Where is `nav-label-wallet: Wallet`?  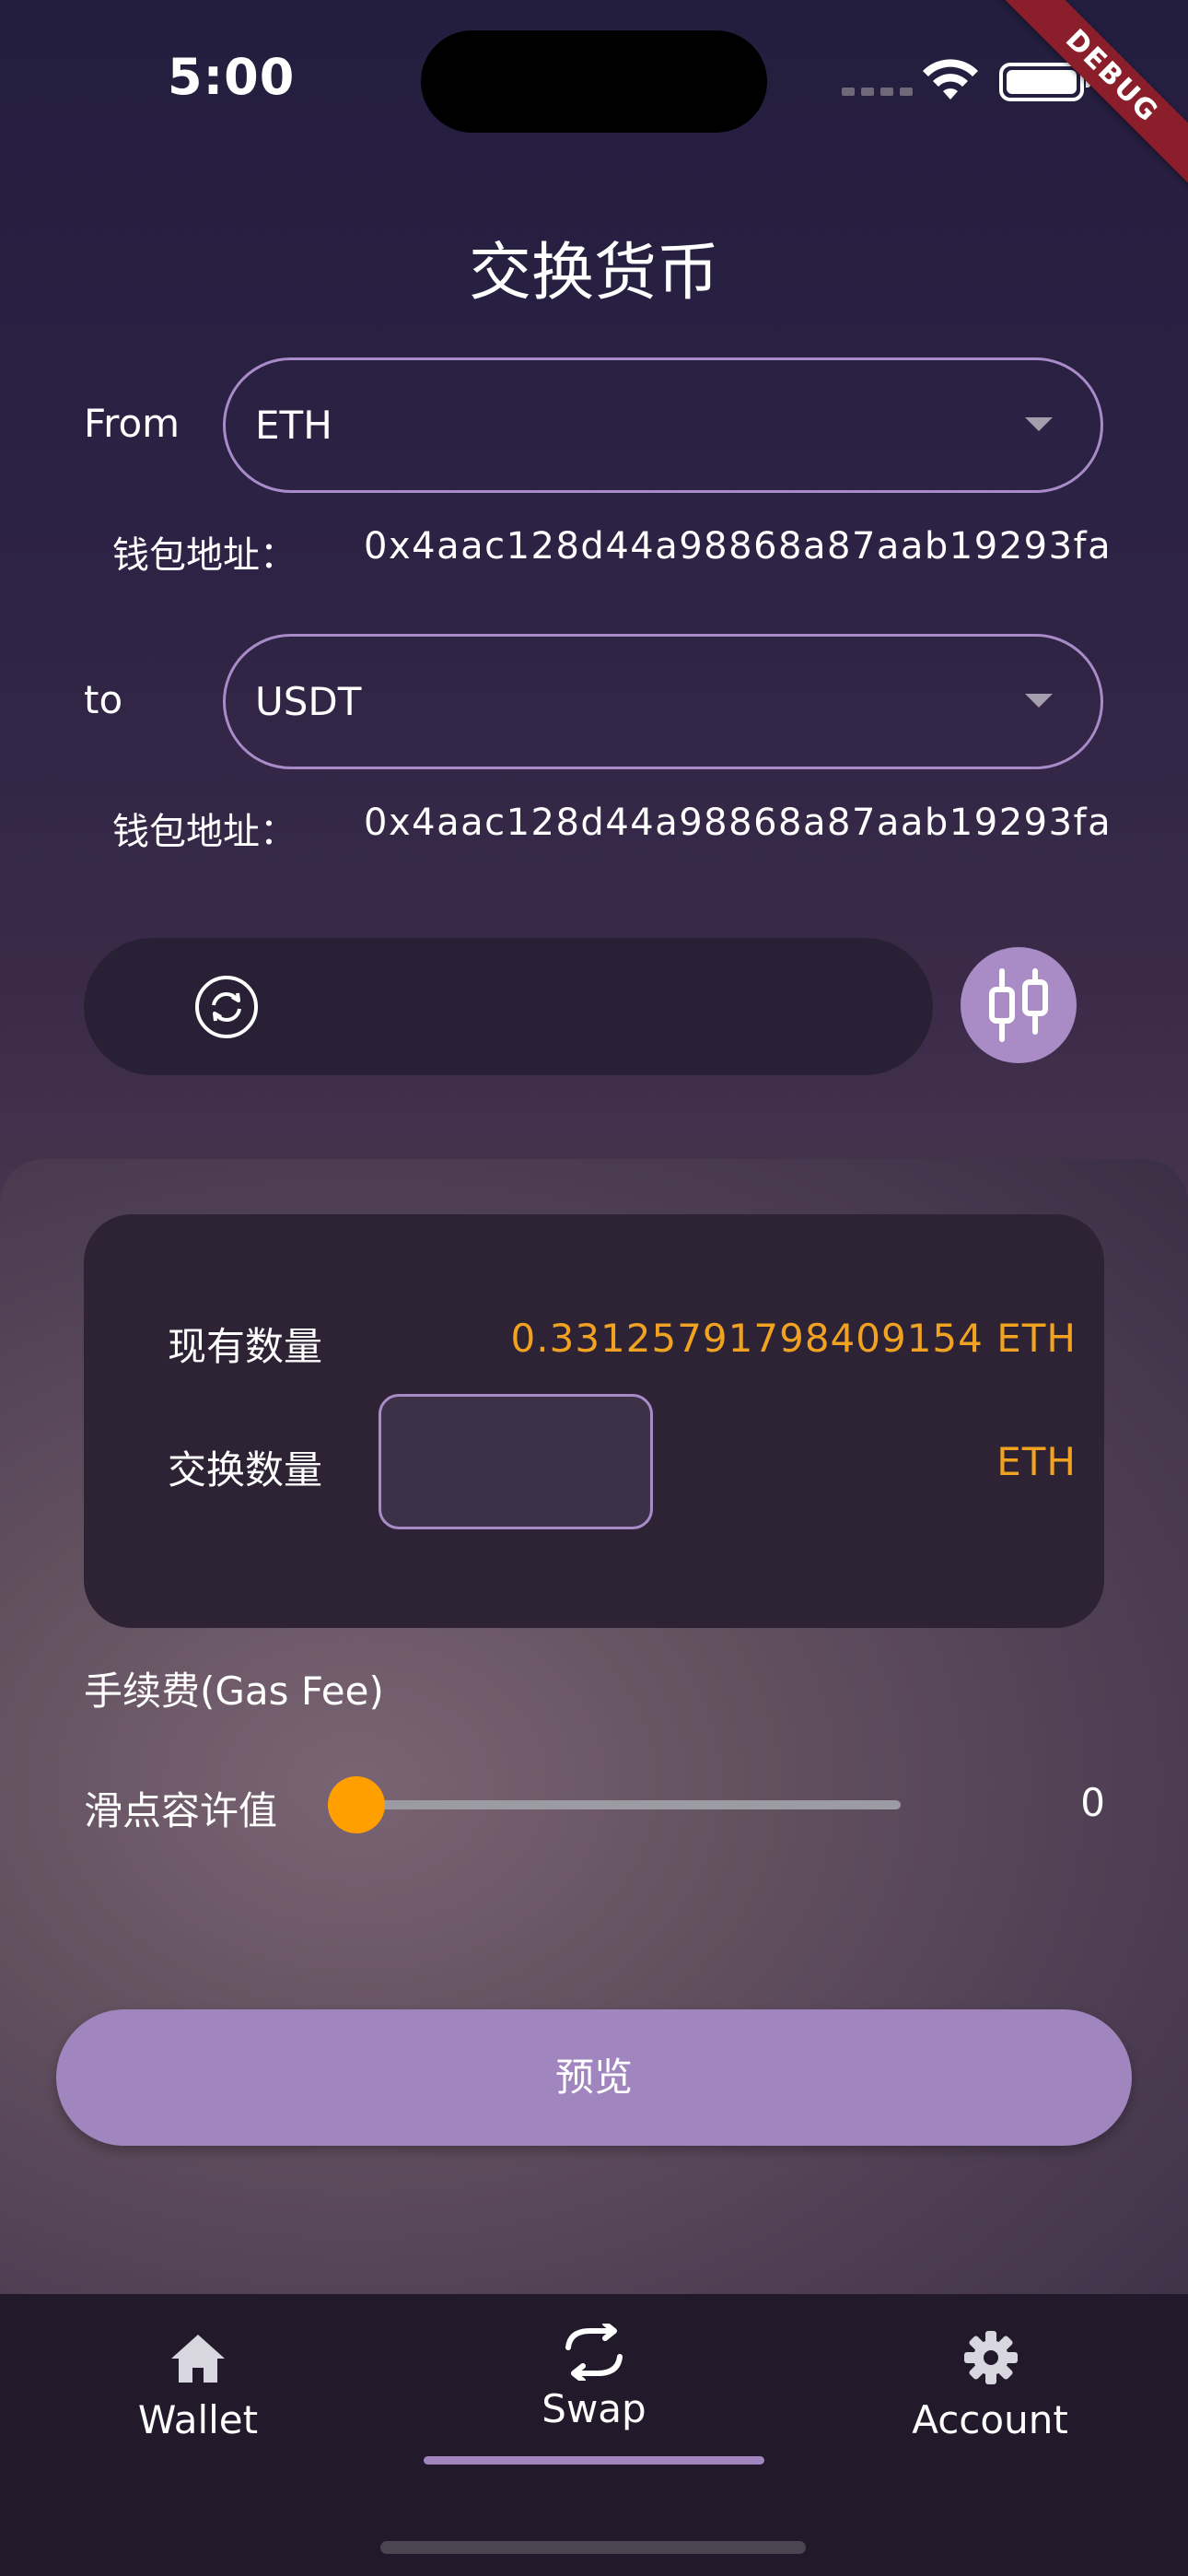 nav-label-wallet: Wallet is located at coordinates (198, 2419).